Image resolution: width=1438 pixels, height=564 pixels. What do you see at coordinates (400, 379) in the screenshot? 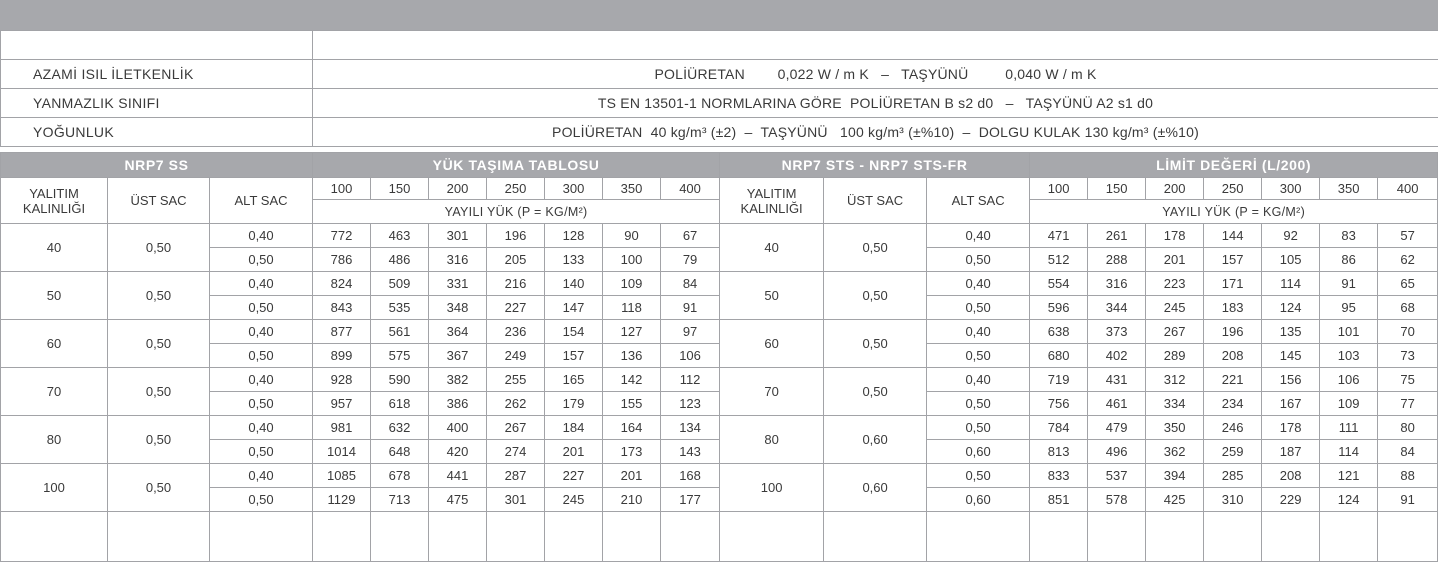
I see `load-value-cell: 590` at bounding box center [400, 379].